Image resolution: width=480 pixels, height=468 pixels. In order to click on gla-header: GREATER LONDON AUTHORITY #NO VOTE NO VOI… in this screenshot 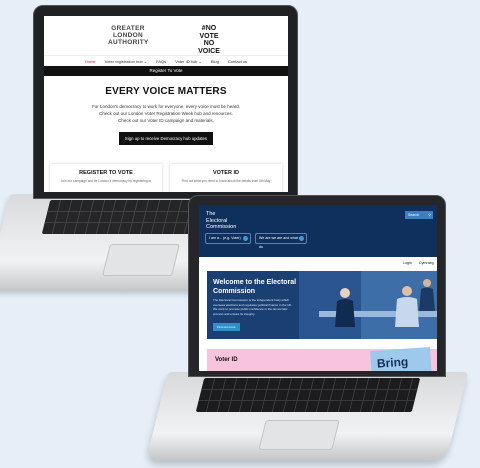, I will do `click(166, 36)`.